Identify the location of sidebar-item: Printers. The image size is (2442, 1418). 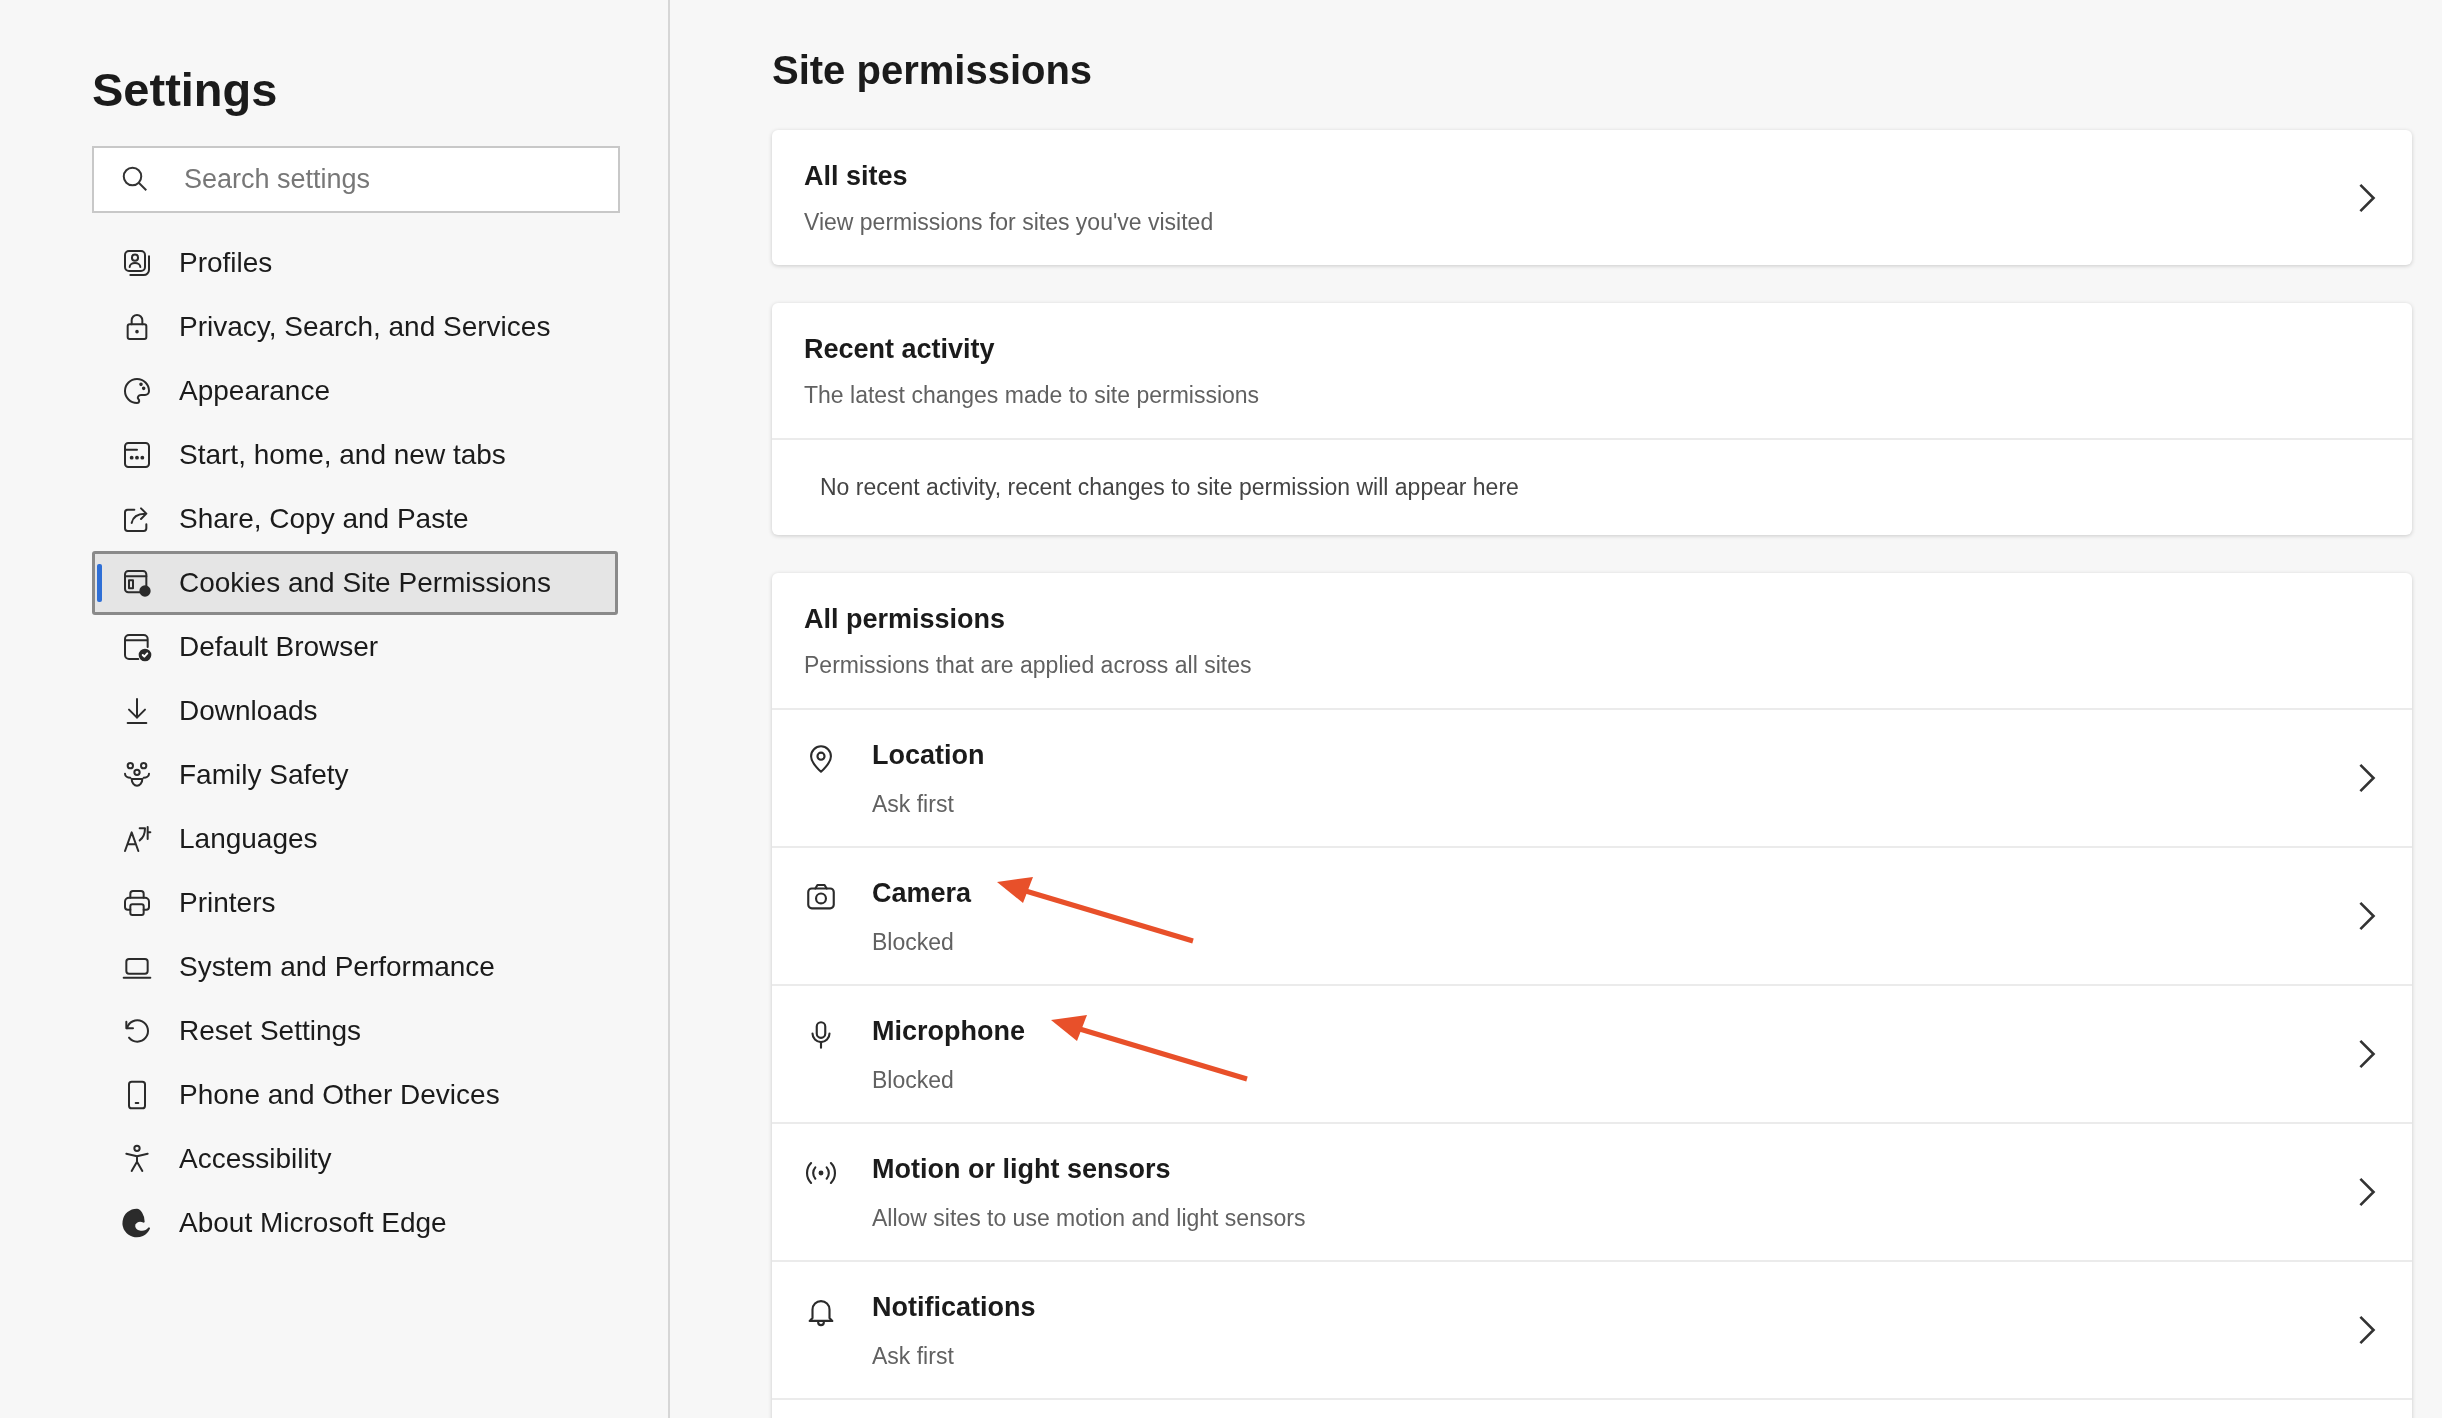
(355, 903).